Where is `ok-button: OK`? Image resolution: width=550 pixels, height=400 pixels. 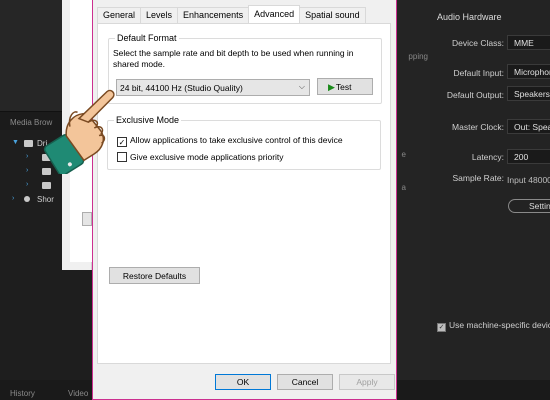
ok-button: OK is located at coordinates (243, 382).